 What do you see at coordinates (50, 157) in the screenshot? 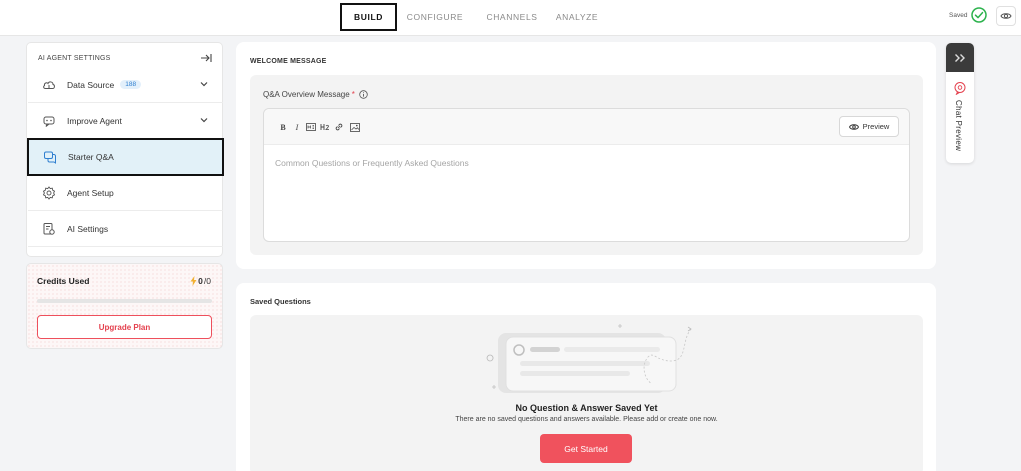
I see `qa-chat-icon` at bounding box center [50, 157].